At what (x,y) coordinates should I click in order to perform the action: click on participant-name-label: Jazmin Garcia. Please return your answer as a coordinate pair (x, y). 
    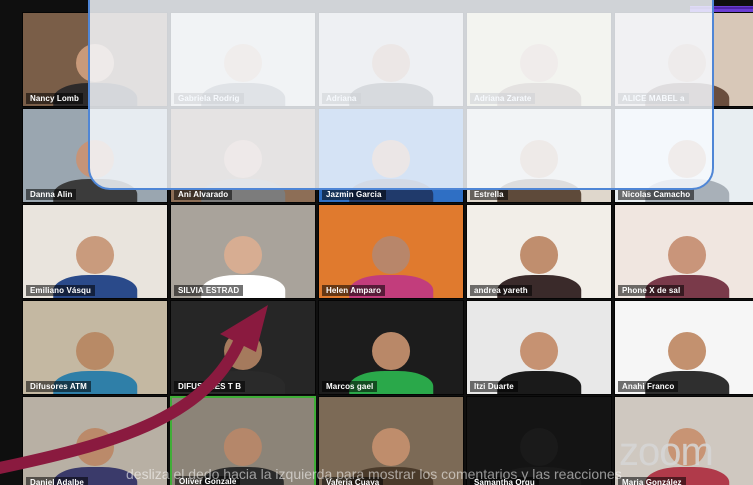
    Looking at the image, I should click on (354, 194).